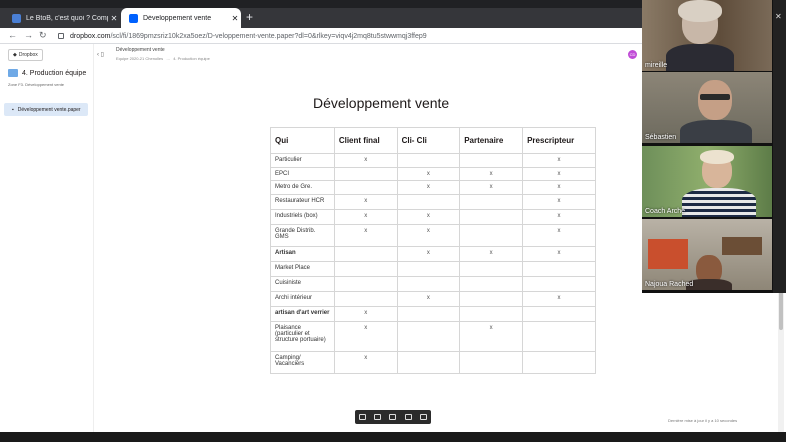 The height and width of the screenshot is (442, 786). What do you see at coordinates (491, 140) in the screenshot?
I see `column-header: Partenaire` at bounding box center [491, 140].